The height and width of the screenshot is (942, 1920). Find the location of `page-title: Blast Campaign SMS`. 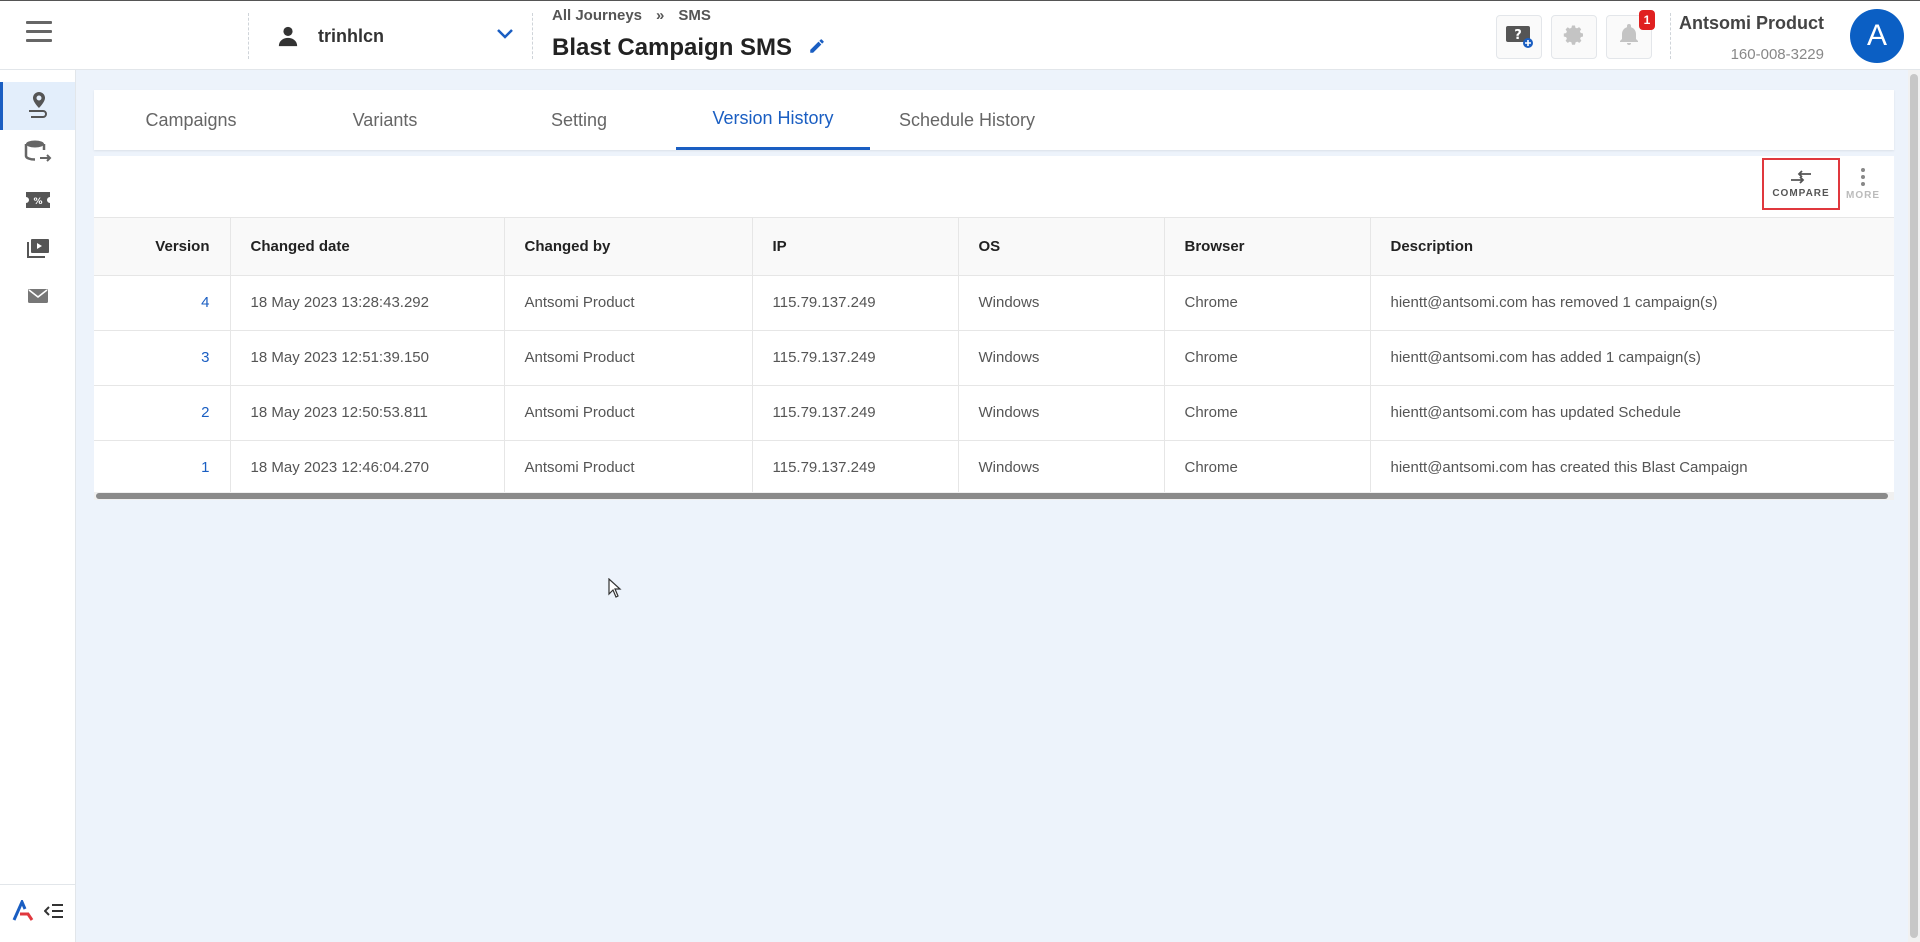

page-title: Blast Campaign SMS is located at coordinates (689, 48).